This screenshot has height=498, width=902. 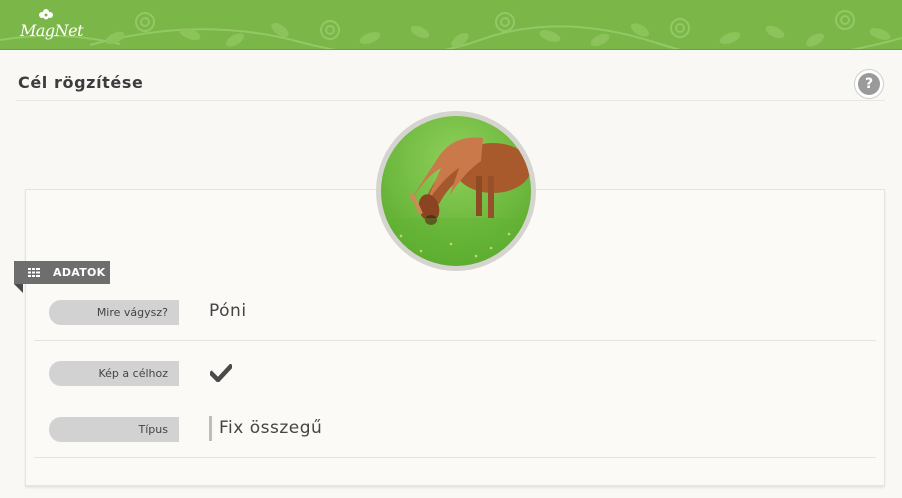 I want to click on table-icon, so click(x=34, y=272).